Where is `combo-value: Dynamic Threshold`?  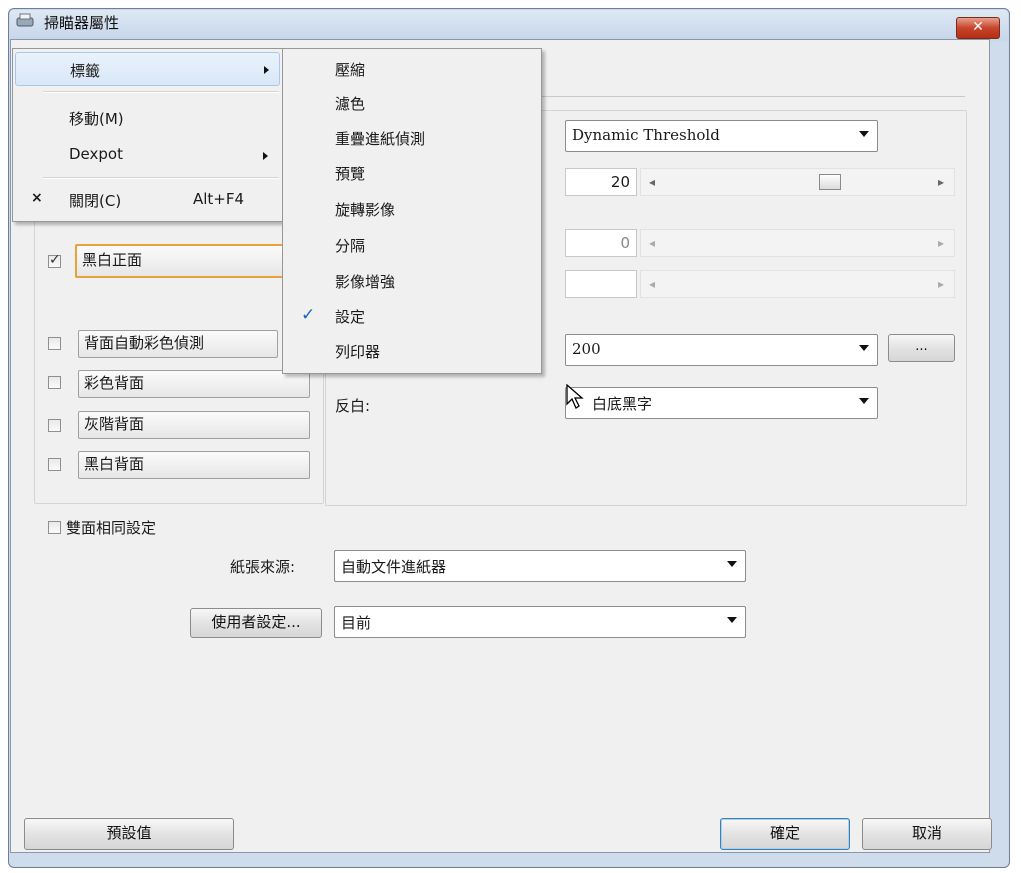
combo-value: Dynamic Threshold is located at coordinates (646, 135).